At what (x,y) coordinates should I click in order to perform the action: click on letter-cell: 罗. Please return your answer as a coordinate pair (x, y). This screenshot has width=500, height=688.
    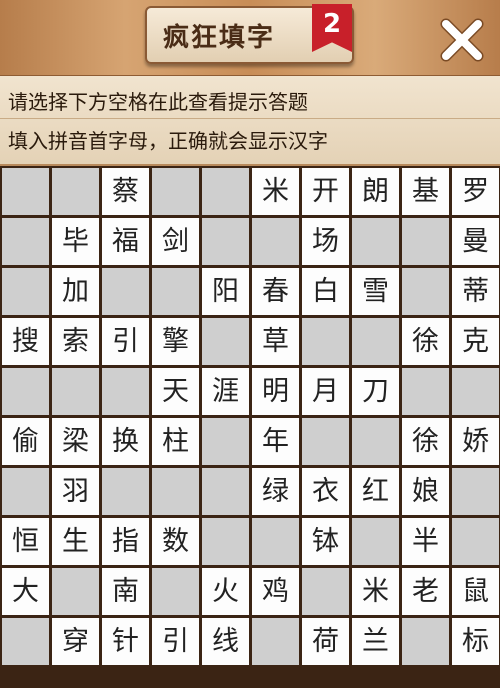
    Looking at the image, I should click on (475, 191).